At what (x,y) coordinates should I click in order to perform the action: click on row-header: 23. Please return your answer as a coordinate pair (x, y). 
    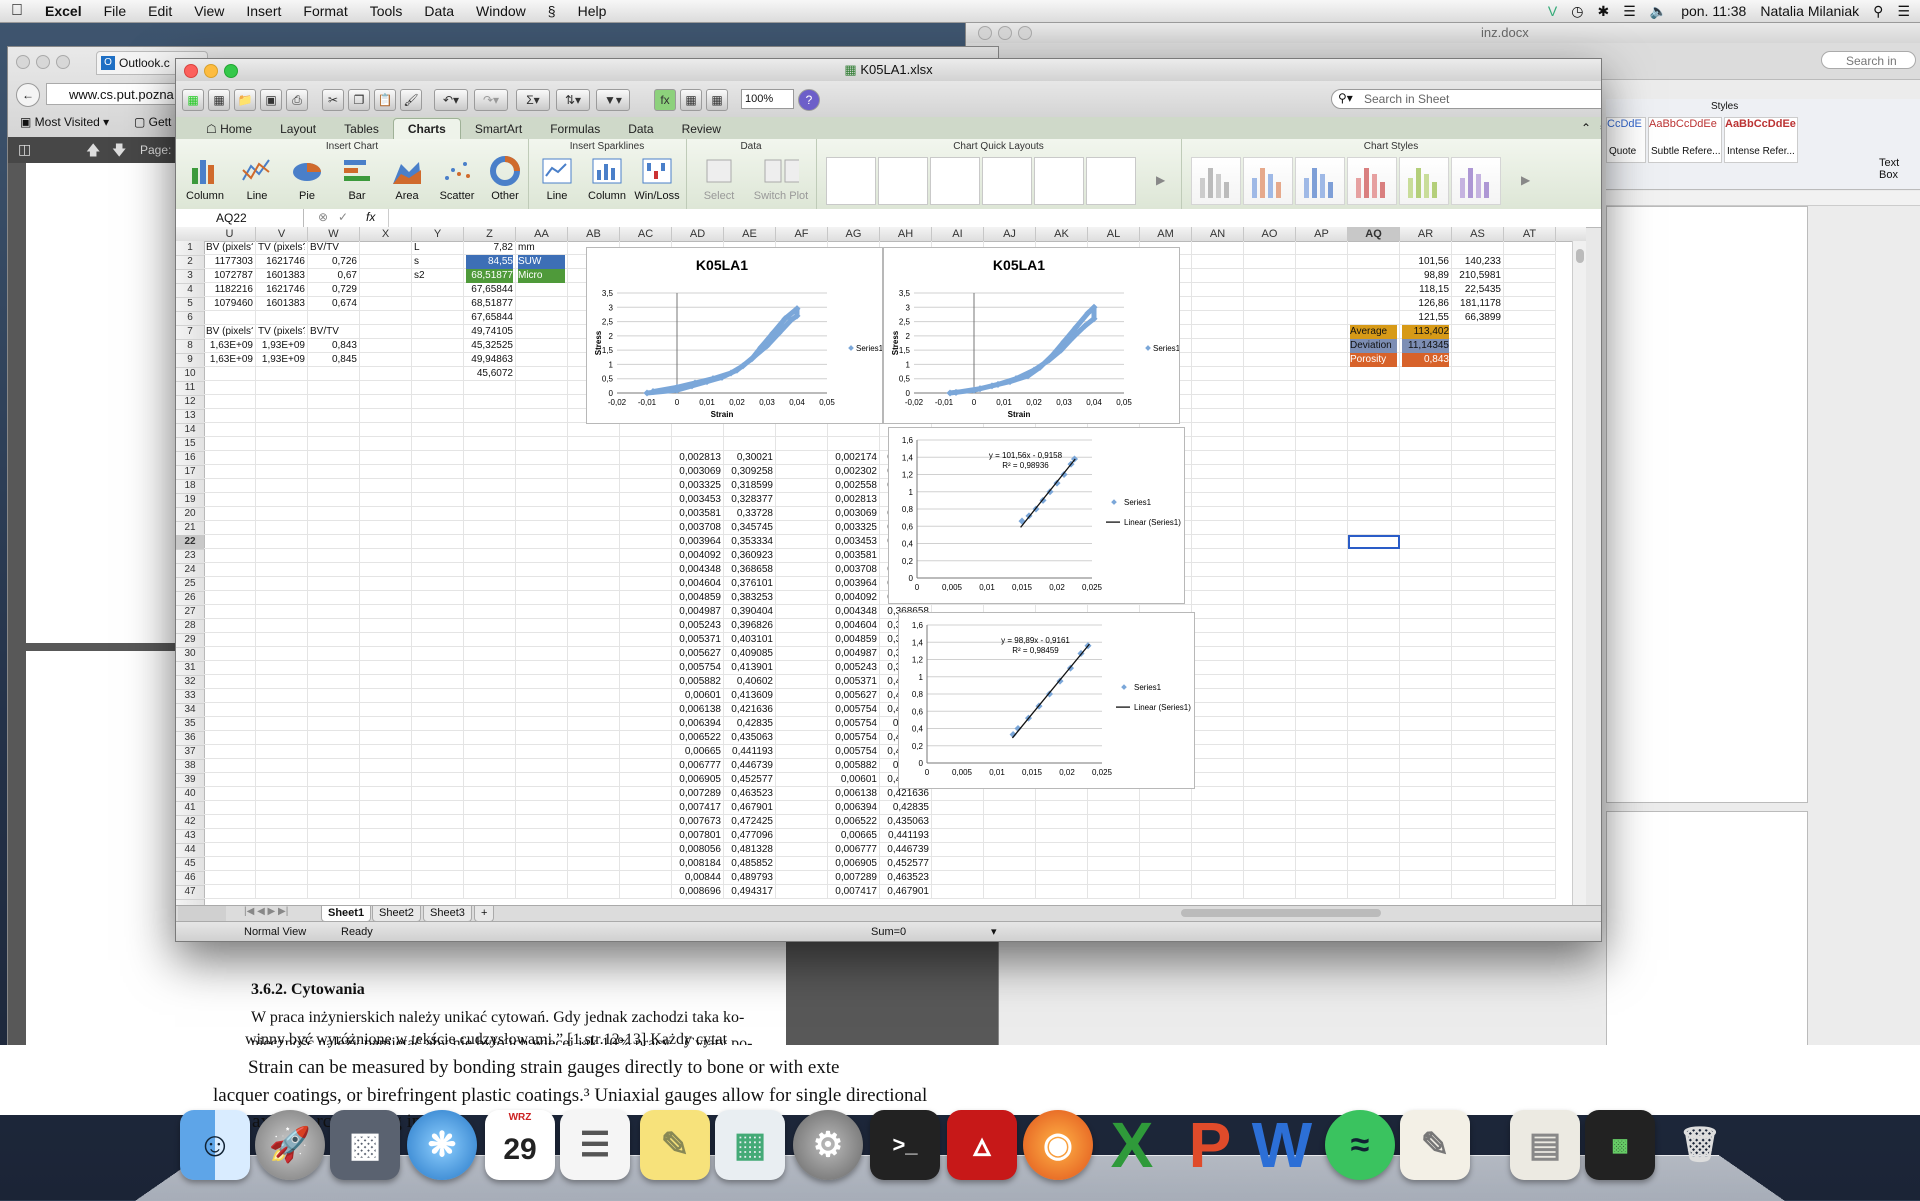
    Looking at the image, I should click on (190, 556).